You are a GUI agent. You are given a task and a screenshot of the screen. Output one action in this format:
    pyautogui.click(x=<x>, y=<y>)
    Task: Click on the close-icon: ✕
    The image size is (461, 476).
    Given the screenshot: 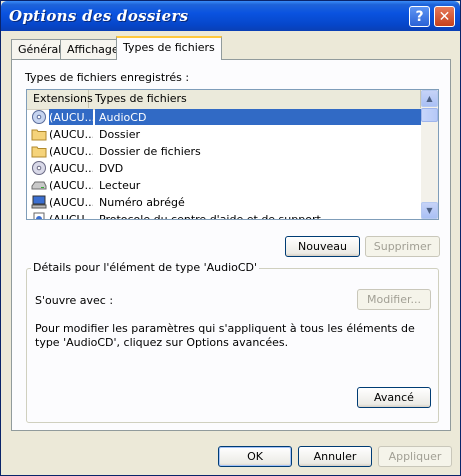 What is the action you would take?
    pyautogui.click(x=444, y=16)
    